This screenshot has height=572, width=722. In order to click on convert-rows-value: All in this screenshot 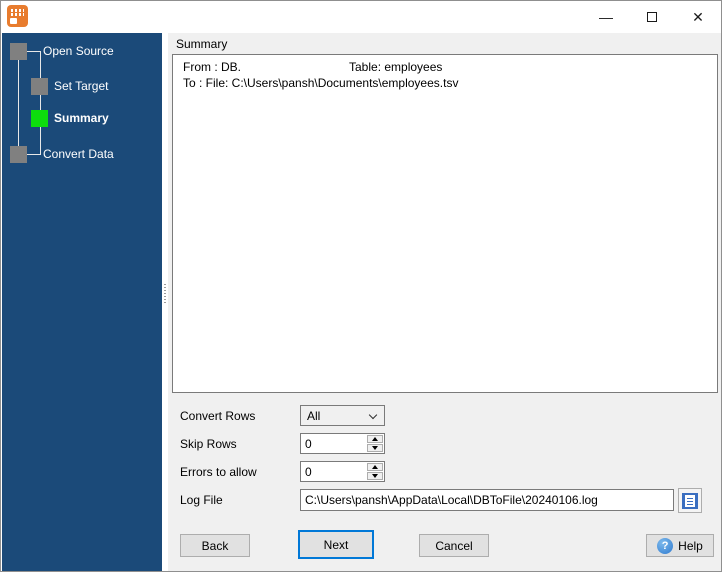, I will do `click(314, 415)`.